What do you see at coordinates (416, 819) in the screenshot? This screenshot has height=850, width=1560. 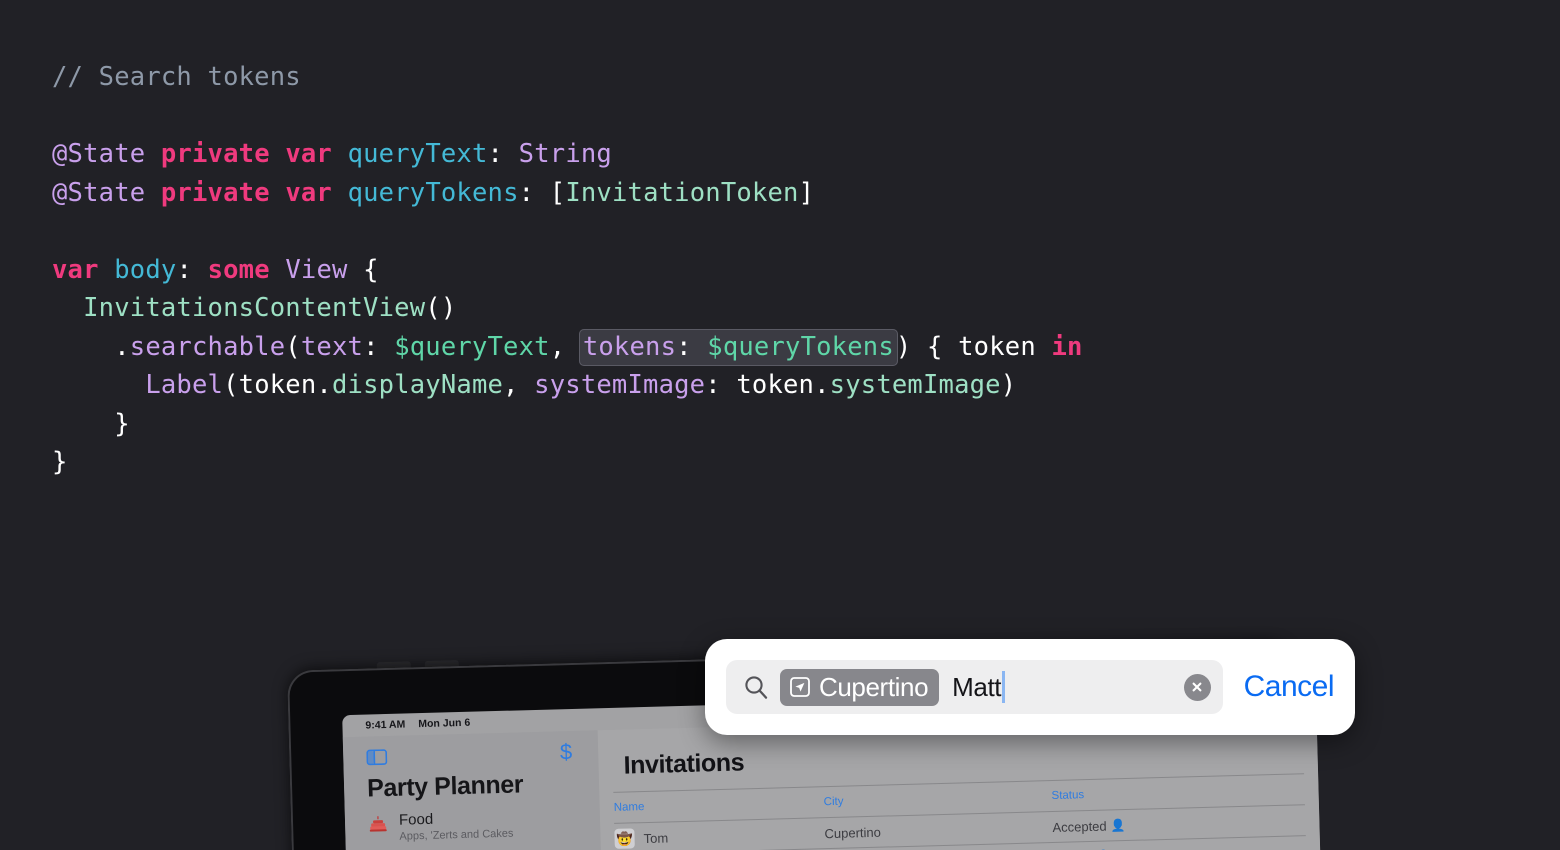 I see `sidebar-item-name: Food` at bounding box center [416, 819].